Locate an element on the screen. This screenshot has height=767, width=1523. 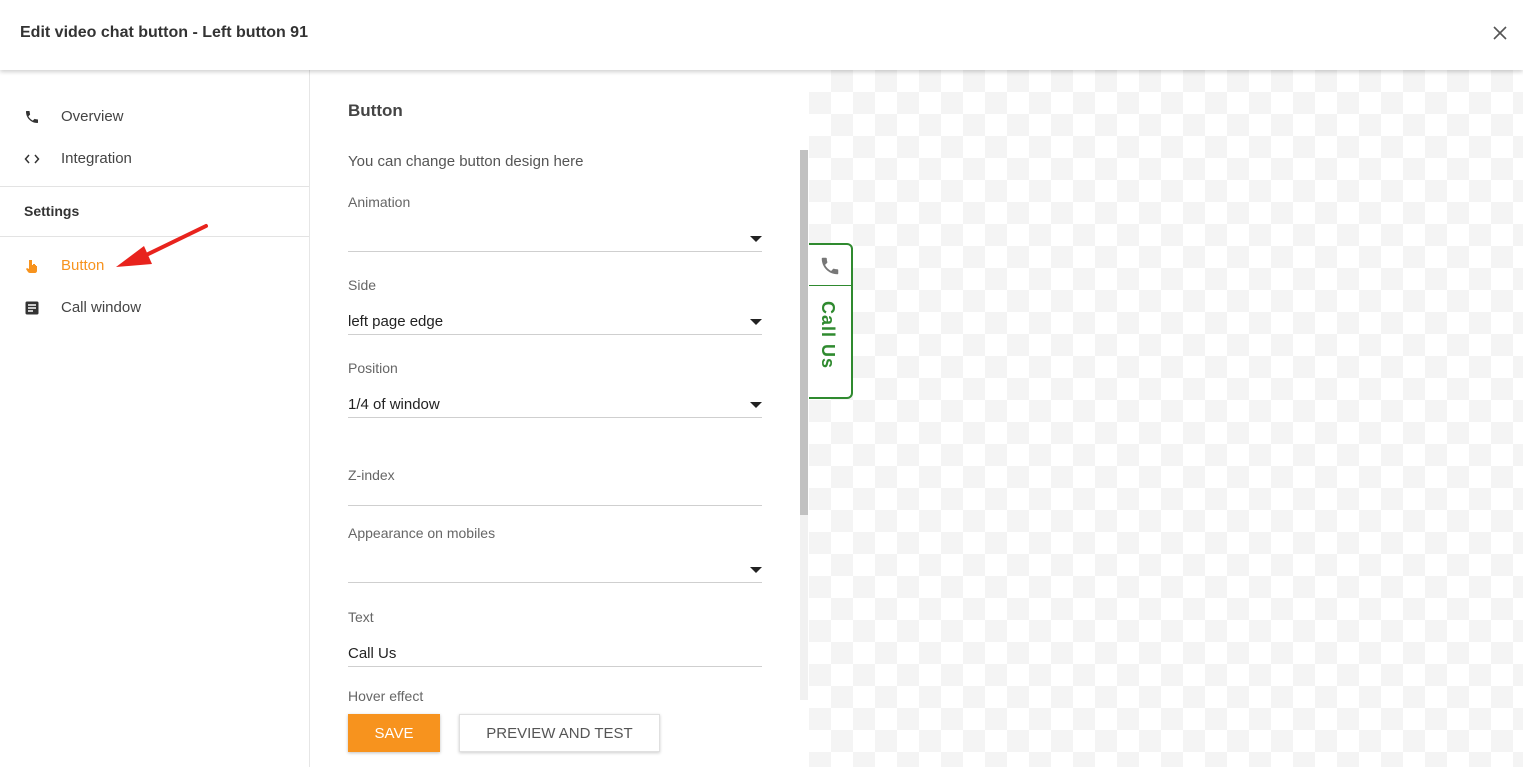
scrollbar-thumb is located at coordinates (804, 332).